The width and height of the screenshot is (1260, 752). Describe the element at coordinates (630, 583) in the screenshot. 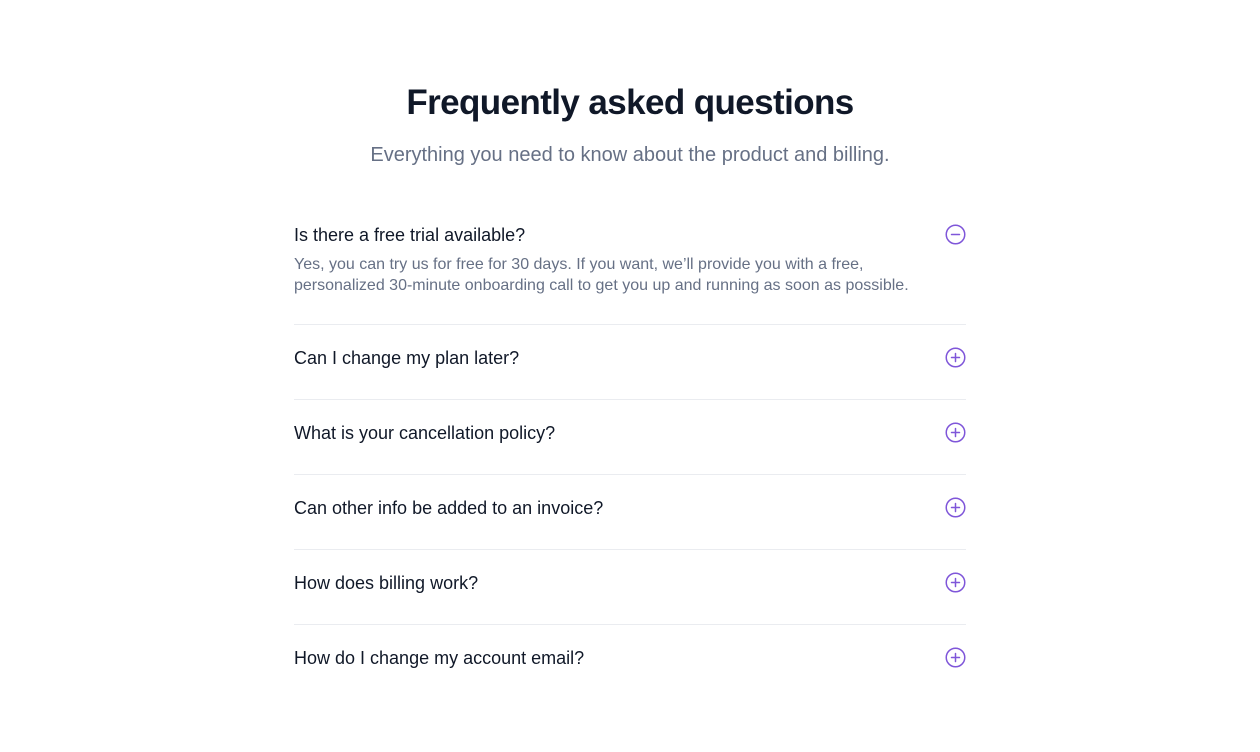

I see `faq-question-row: How does billing work?` at that location.